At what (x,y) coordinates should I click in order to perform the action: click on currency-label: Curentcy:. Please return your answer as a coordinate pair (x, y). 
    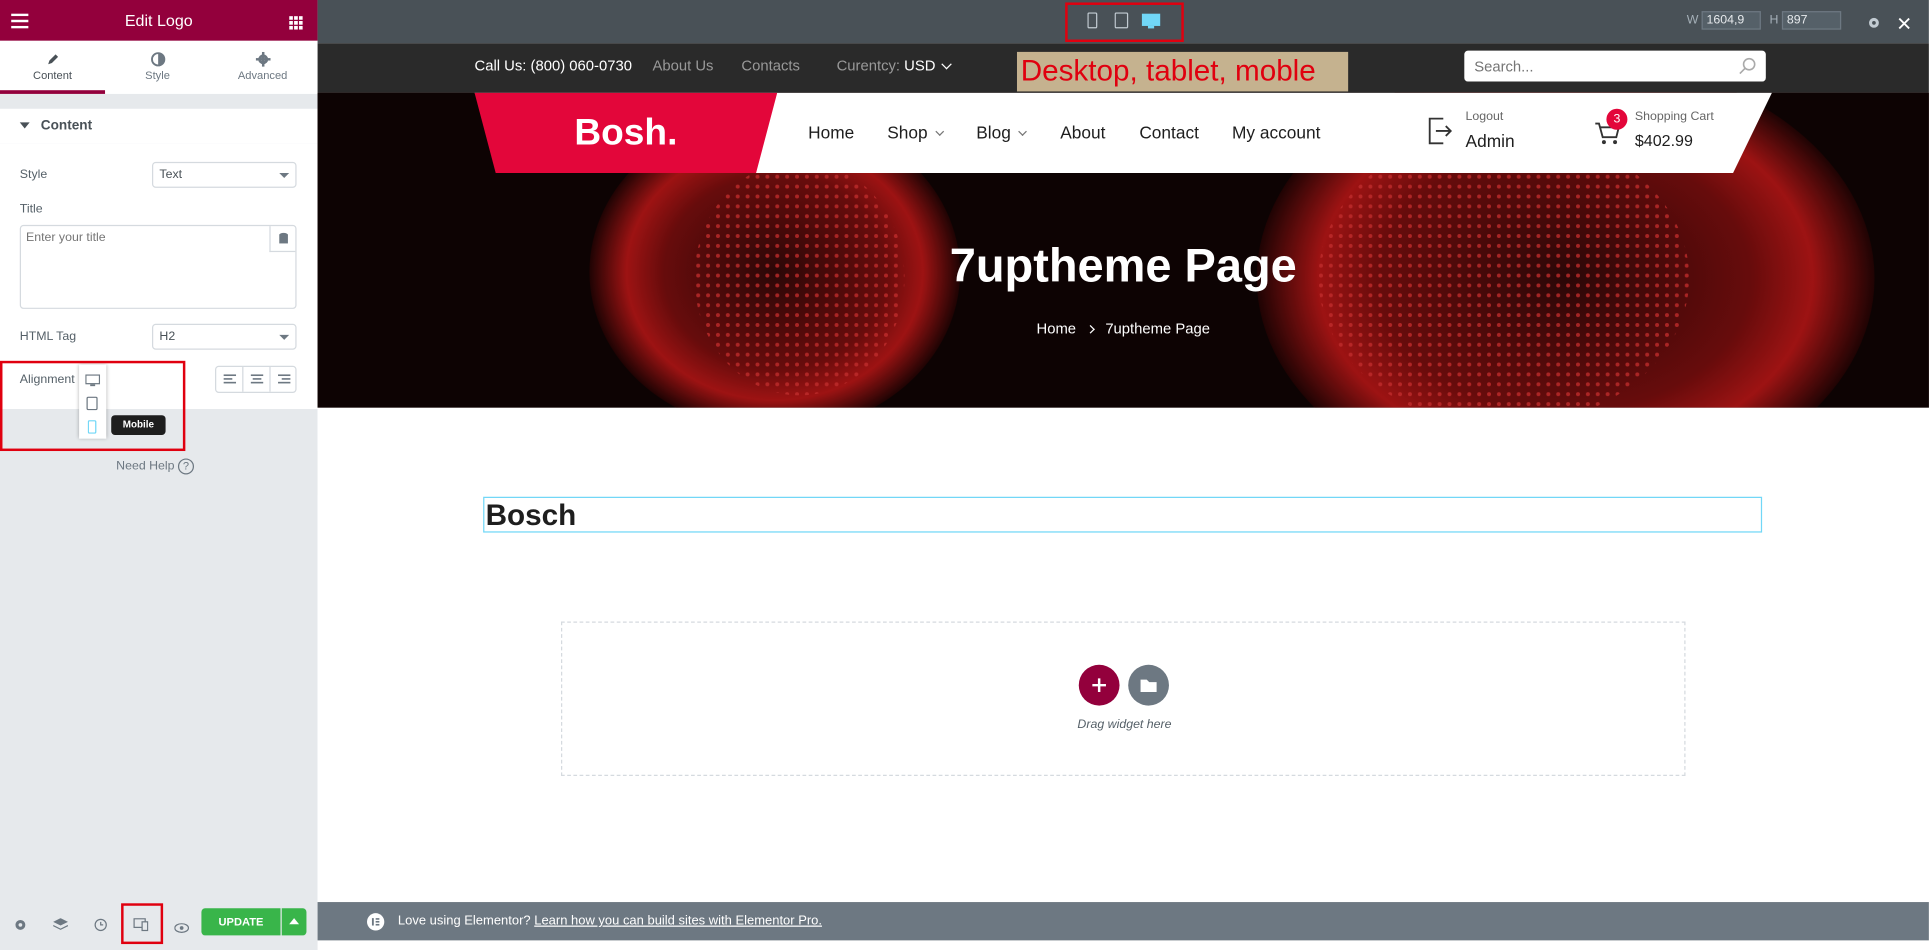
    Looking at the image, I should click on (868, 65).